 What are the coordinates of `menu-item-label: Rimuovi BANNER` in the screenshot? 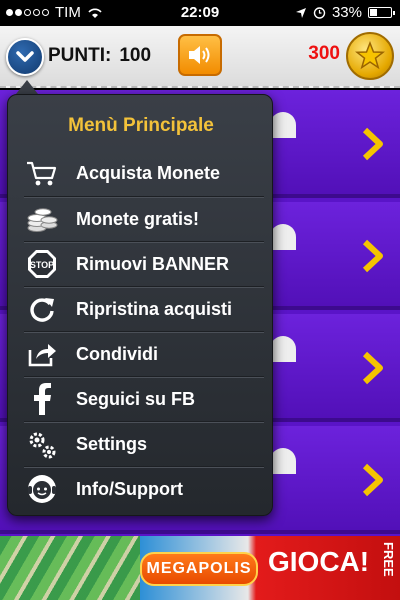 It's located at (153, 263).